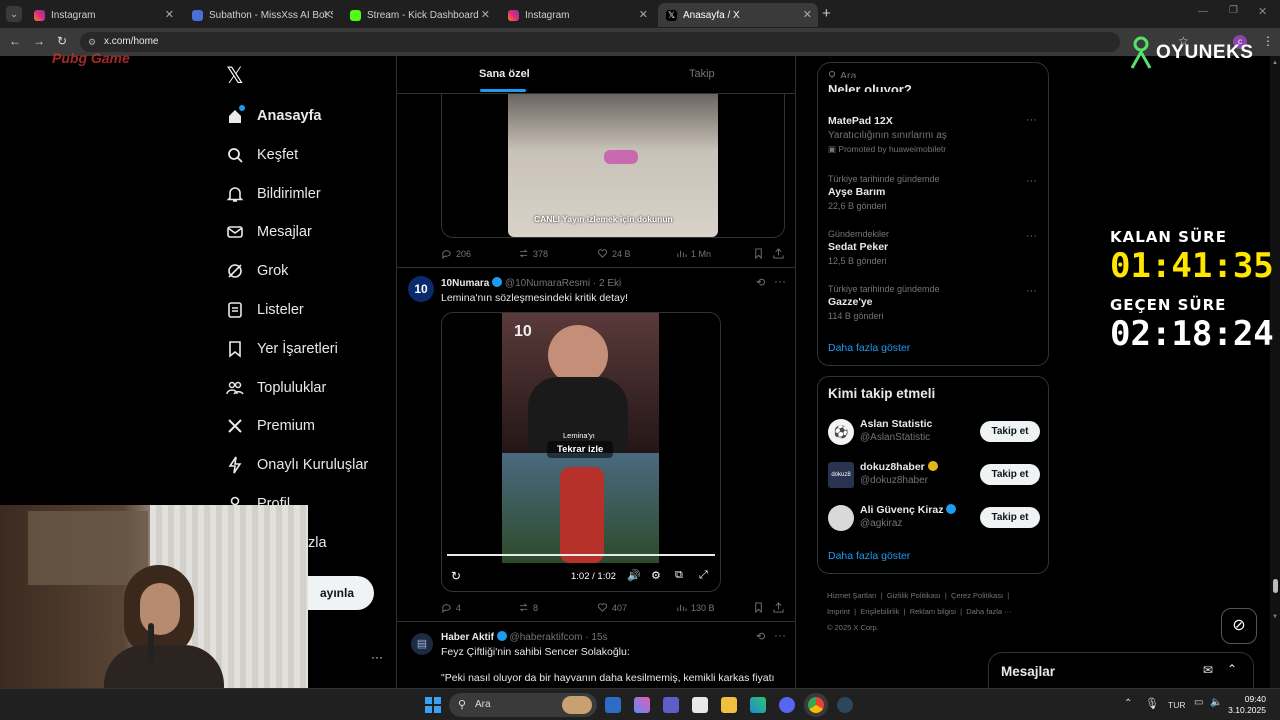 This screenshot has height=720, width=1280. Describe the element at coordinates (504, 74) in the screenshot. I see `tab-for-you: Sana özel` at that location.